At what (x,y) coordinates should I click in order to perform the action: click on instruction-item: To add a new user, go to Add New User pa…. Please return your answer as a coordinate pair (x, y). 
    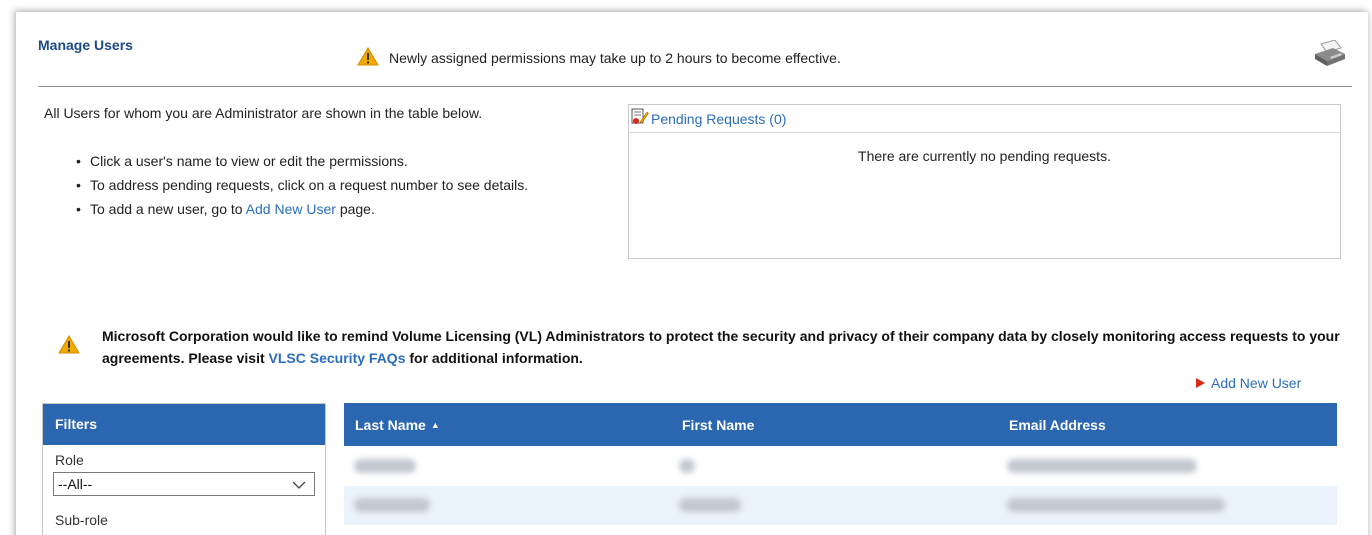
    Looking at the image, I should click on (336, 209).